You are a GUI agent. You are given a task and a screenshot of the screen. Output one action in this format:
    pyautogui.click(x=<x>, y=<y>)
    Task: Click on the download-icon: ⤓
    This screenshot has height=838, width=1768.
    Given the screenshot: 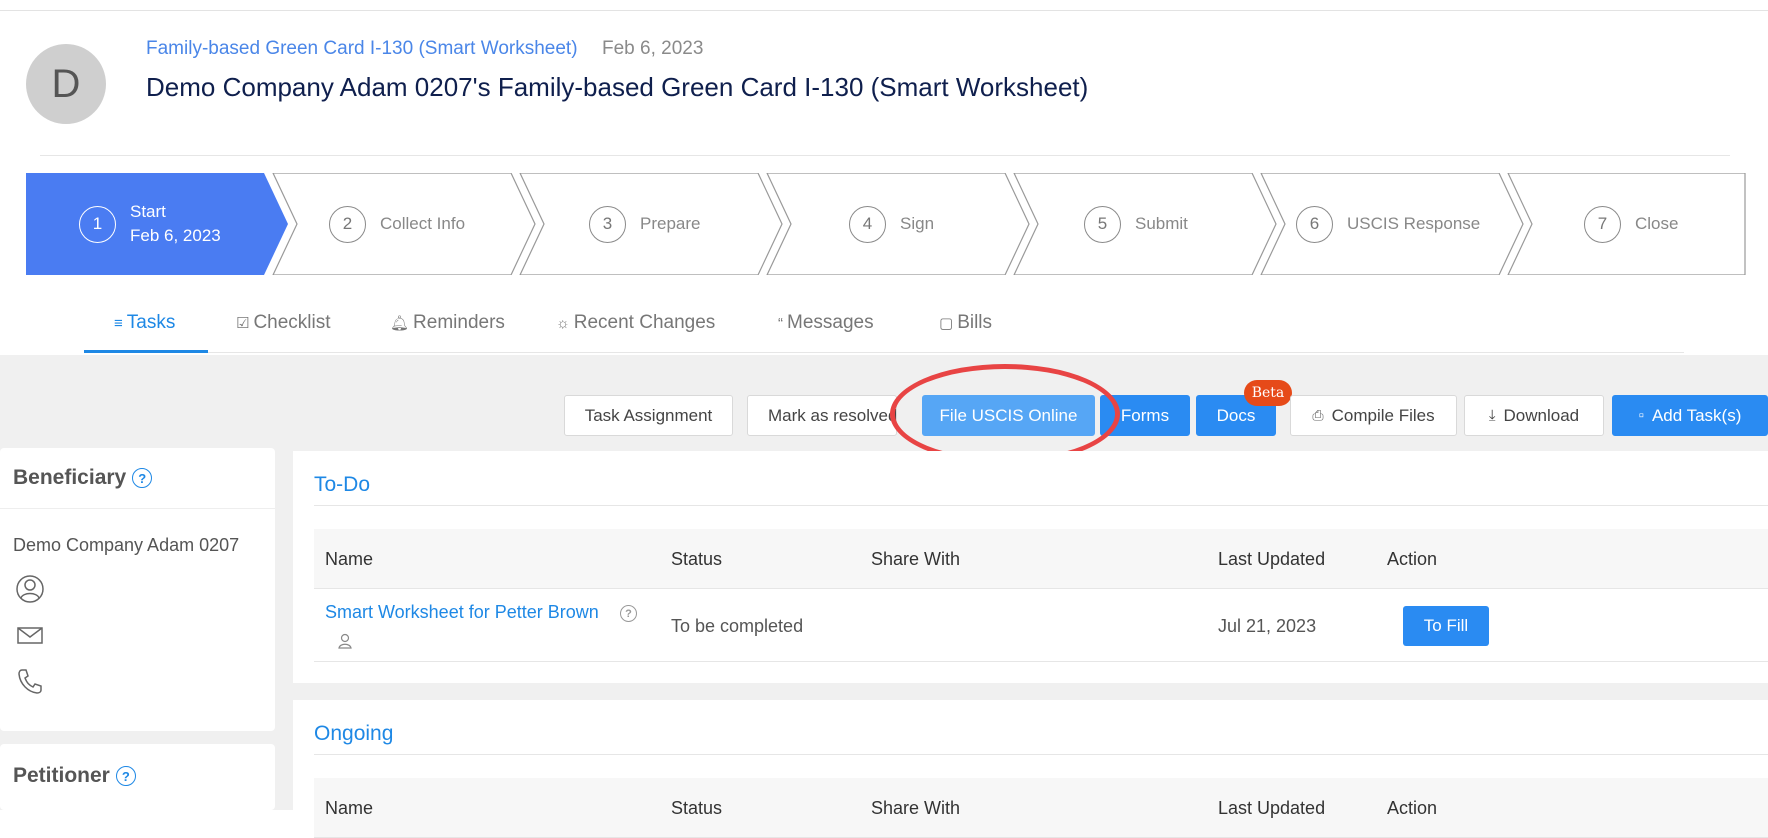 What is the action you would take?
    pyautogui.click(x=1492, y=415)
    